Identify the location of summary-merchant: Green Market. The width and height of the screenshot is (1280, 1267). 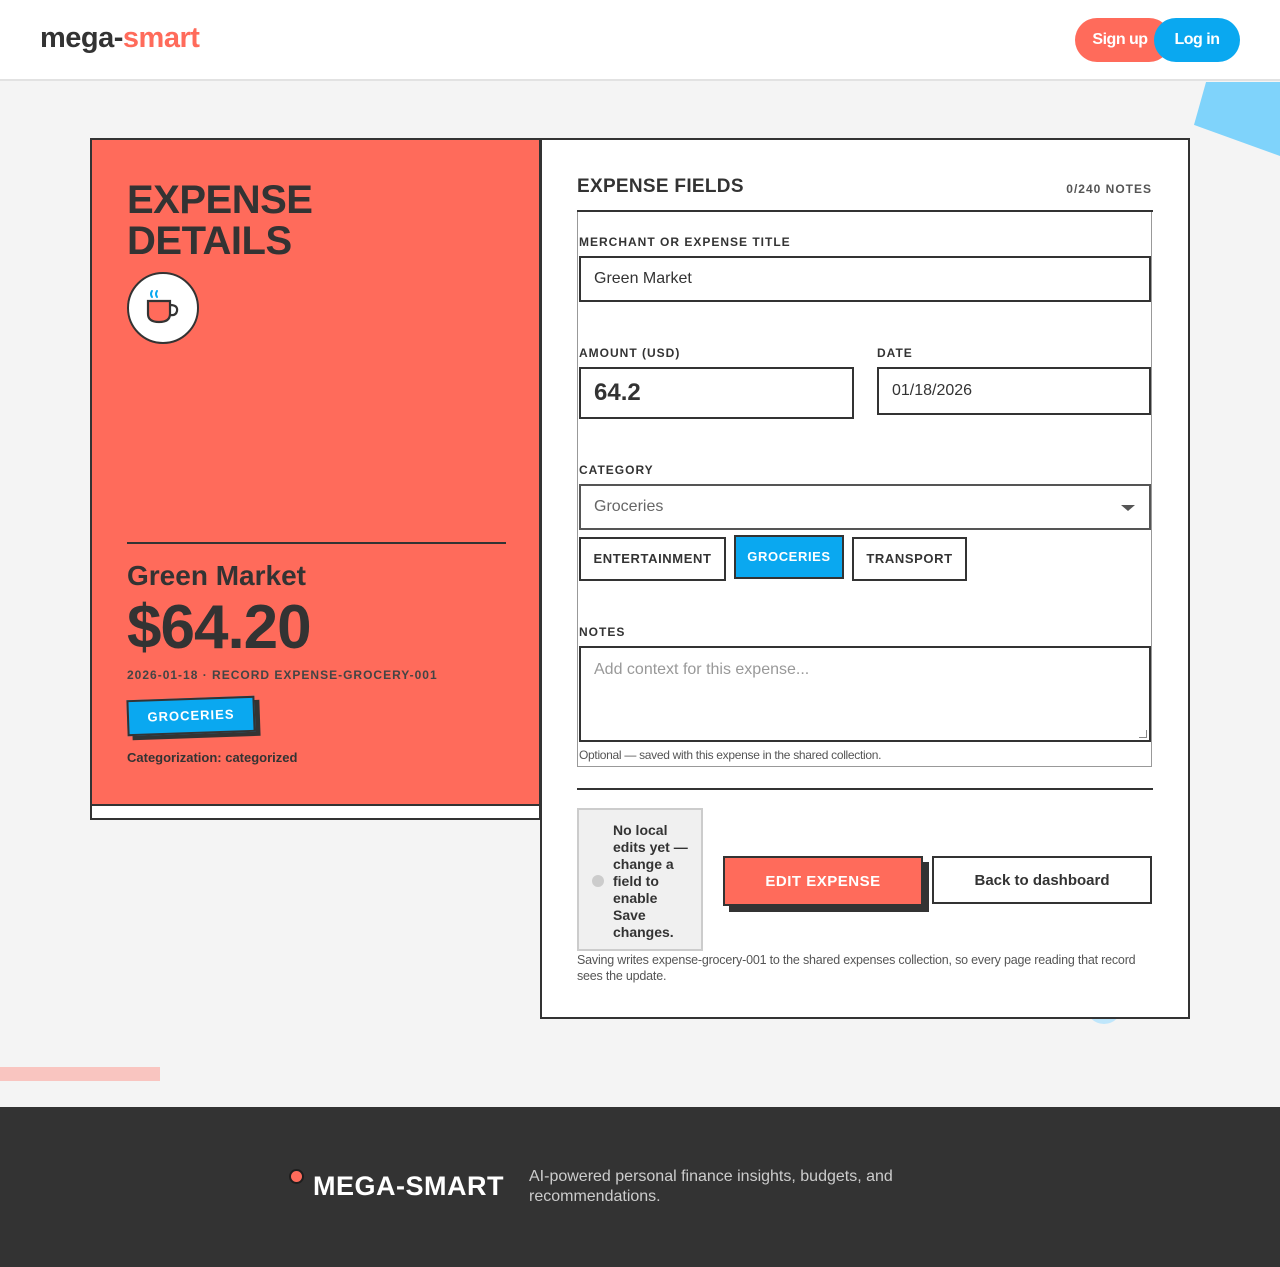
(216, 575).